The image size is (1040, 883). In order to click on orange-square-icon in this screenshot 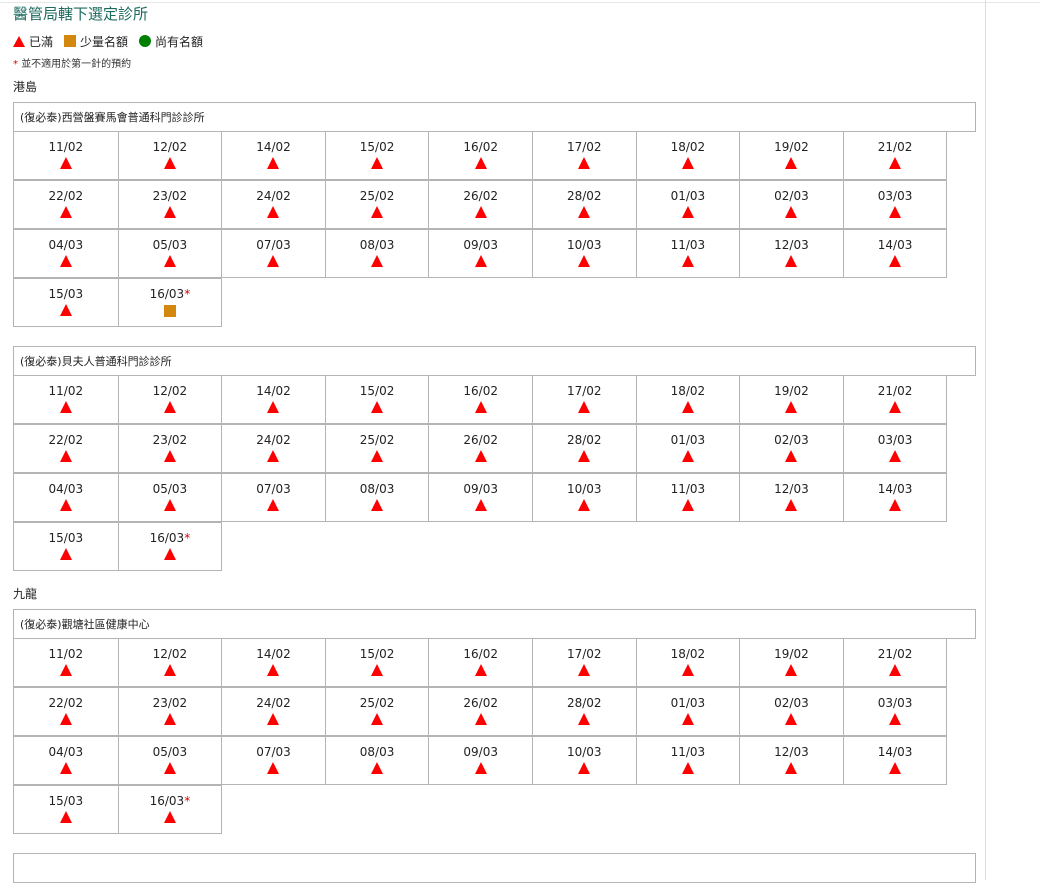, I will do `click(169, 311)`.